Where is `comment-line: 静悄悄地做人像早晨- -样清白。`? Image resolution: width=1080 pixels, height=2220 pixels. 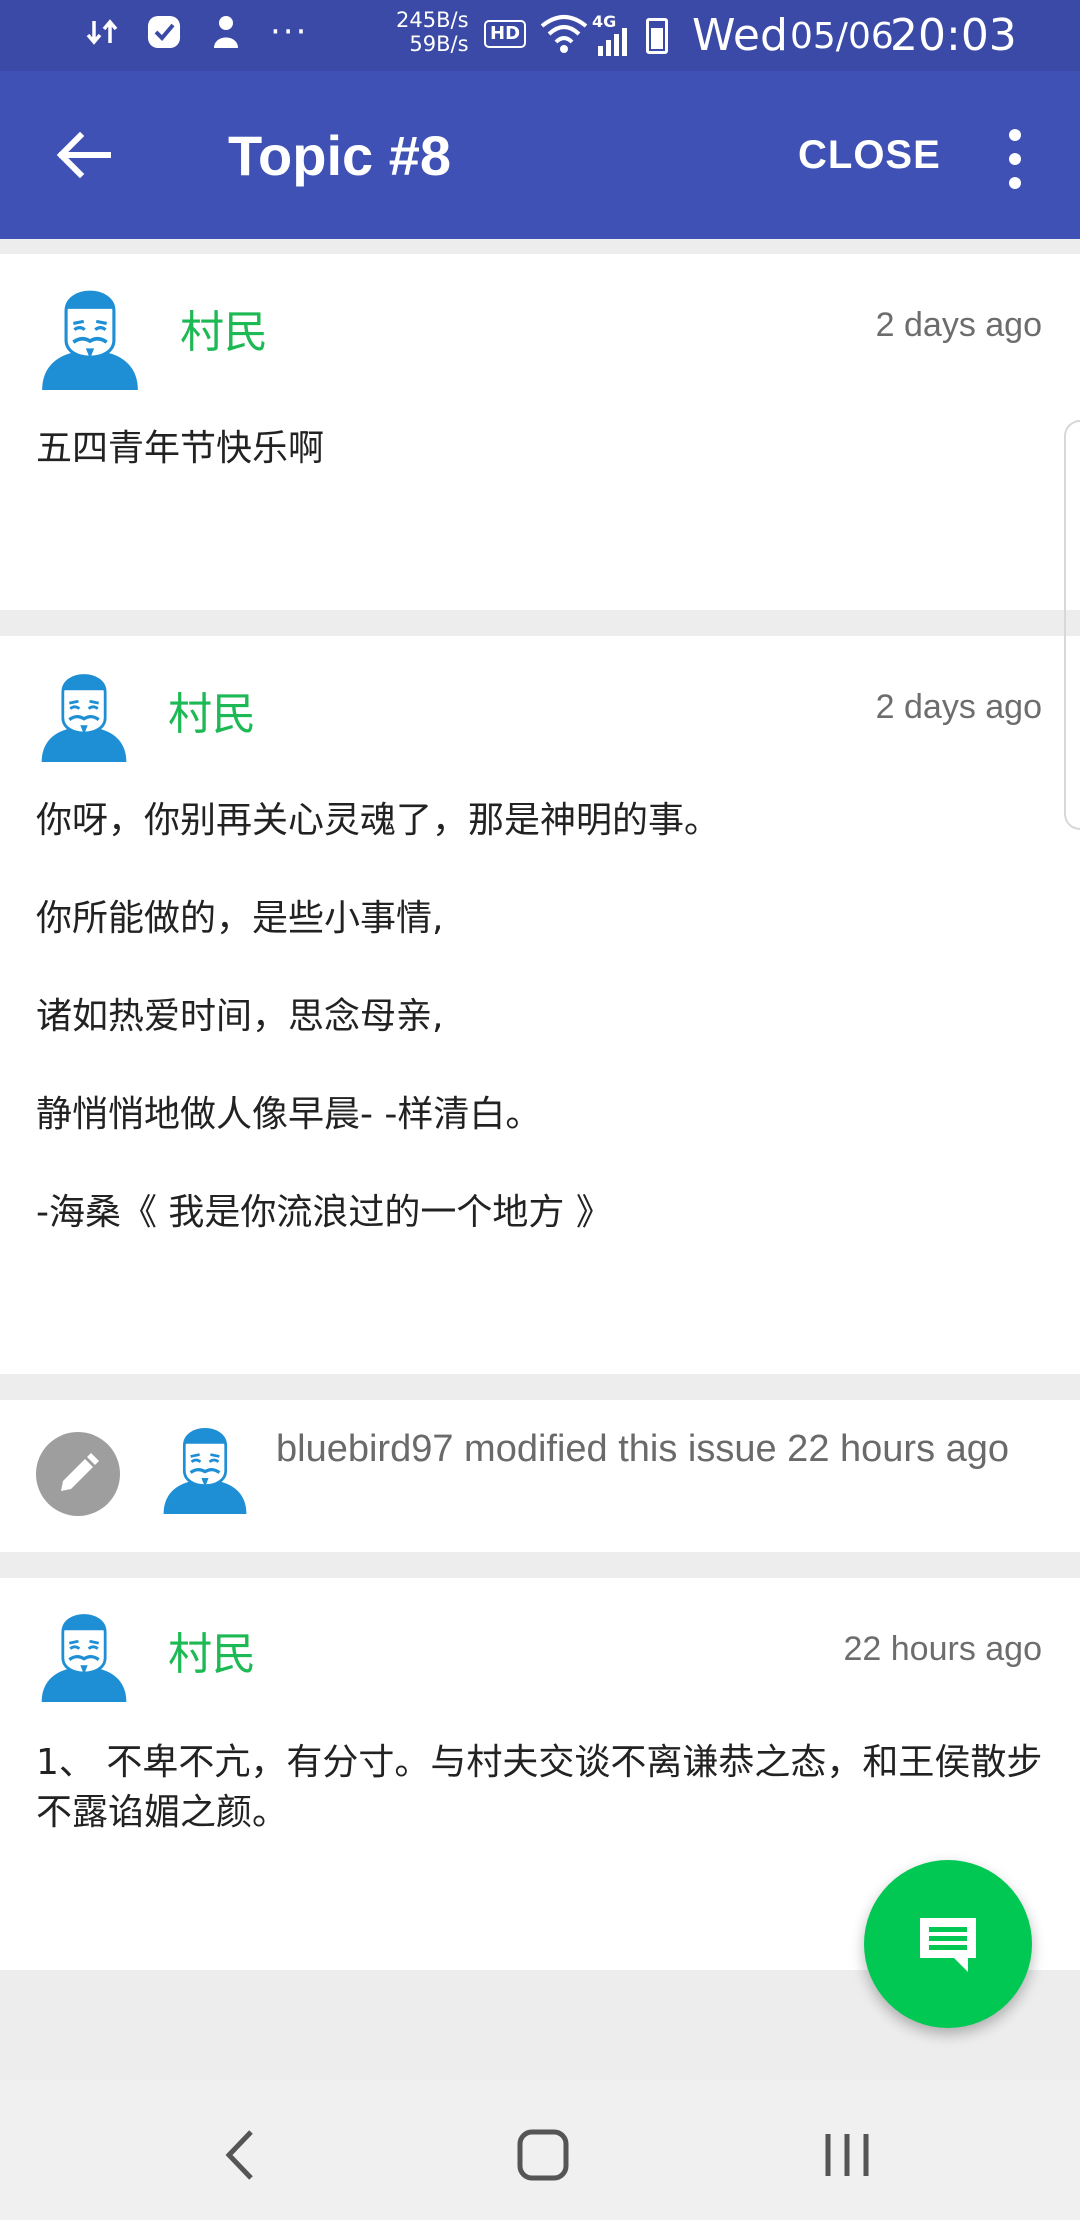 comment-line: 静悄悄地做人像早晨- -样清白。 is located at coordinates (289, 1114).